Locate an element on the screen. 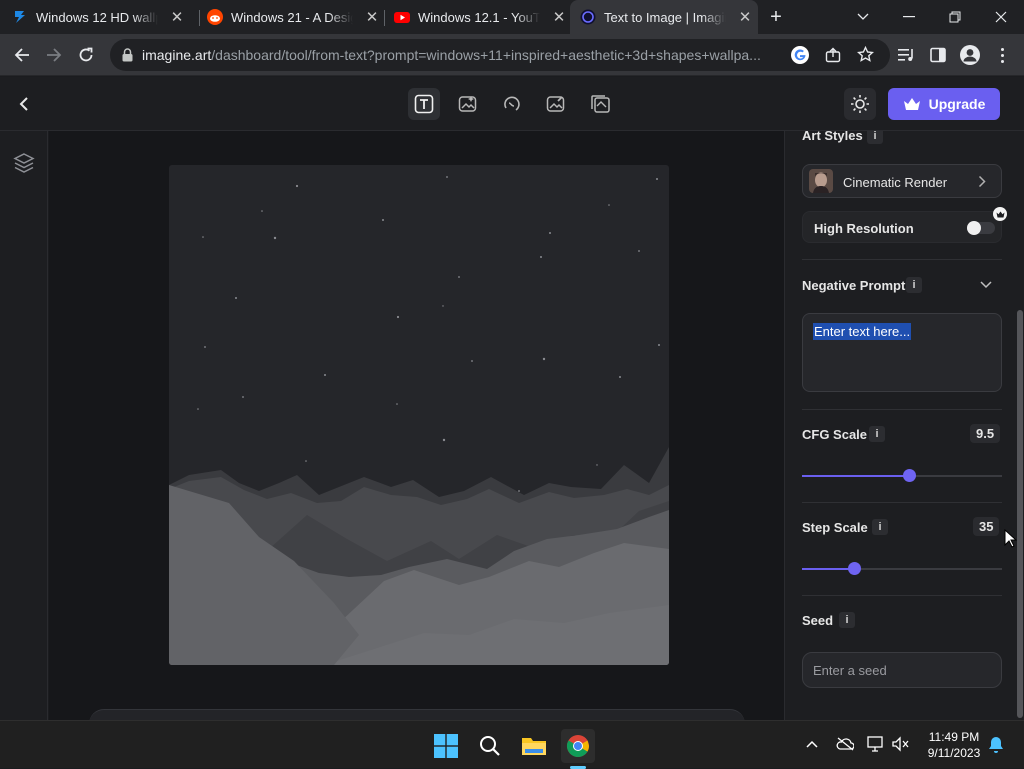 The height and width of the screenshot is (769, 1024). onedrive-off-icon is located at coordinates (845, 744).